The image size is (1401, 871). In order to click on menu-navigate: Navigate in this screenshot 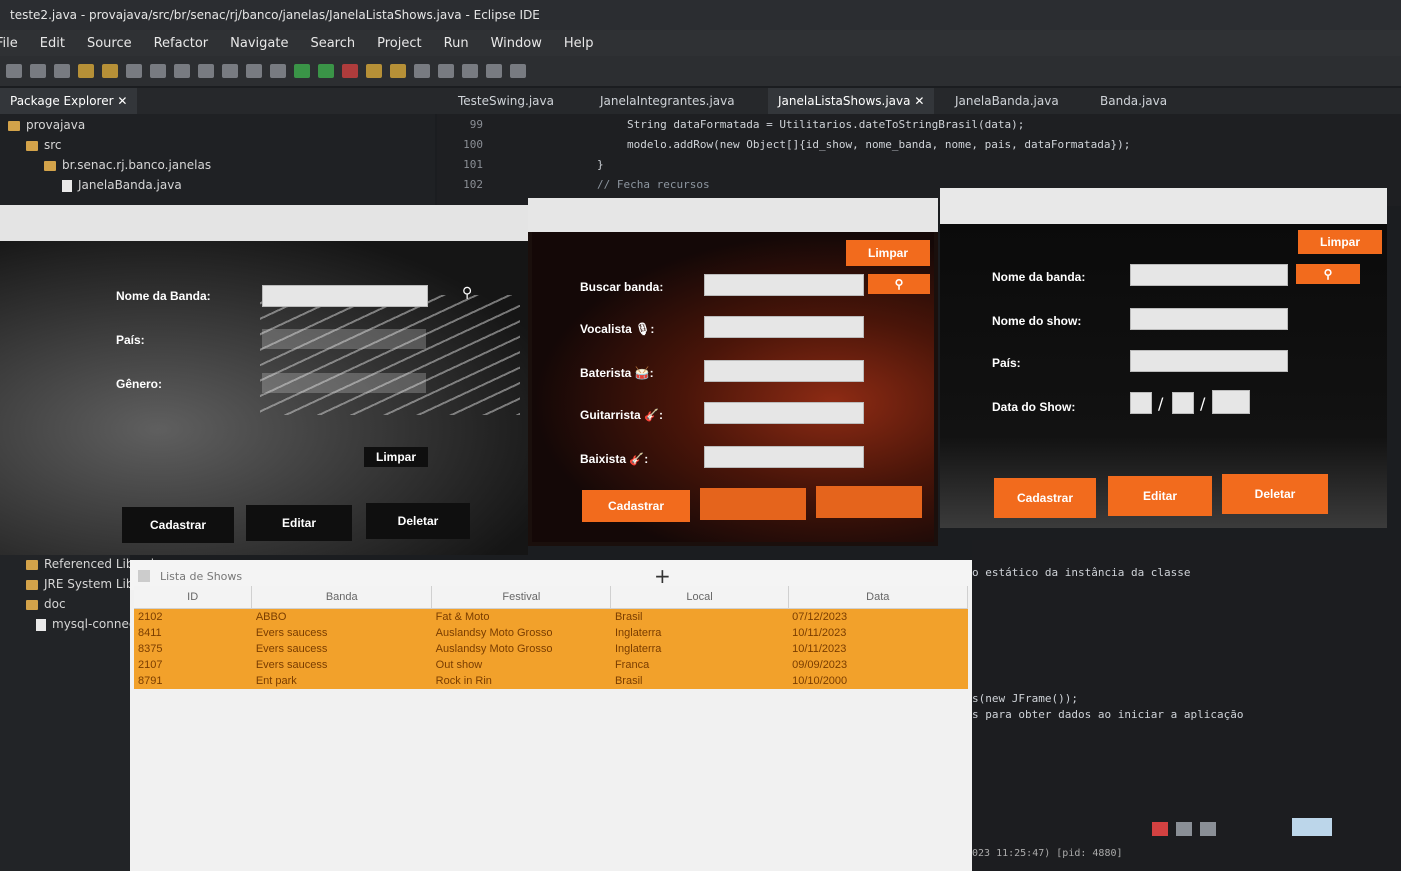, I will do `click(259, 43)`.